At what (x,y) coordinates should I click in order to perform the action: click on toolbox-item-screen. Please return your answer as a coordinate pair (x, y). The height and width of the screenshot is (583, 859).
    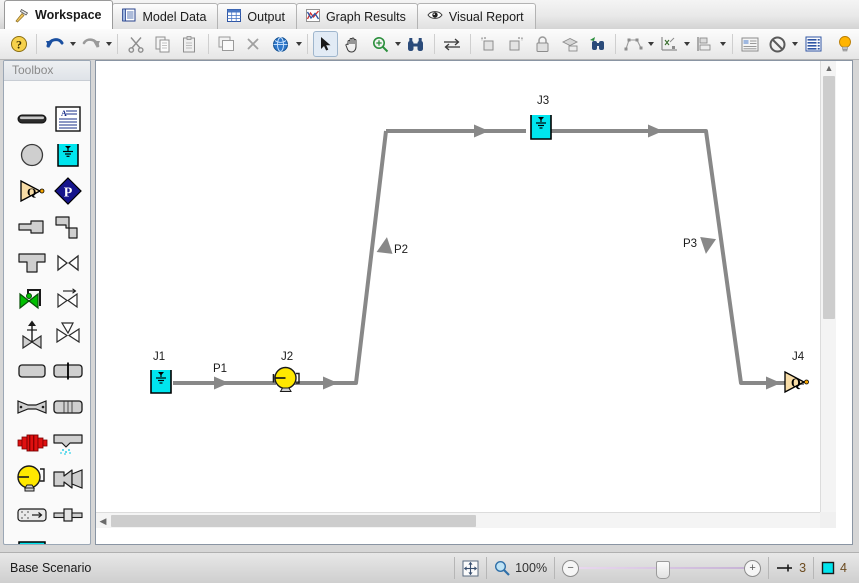
    Looking at the image, I should click on (68, 407).